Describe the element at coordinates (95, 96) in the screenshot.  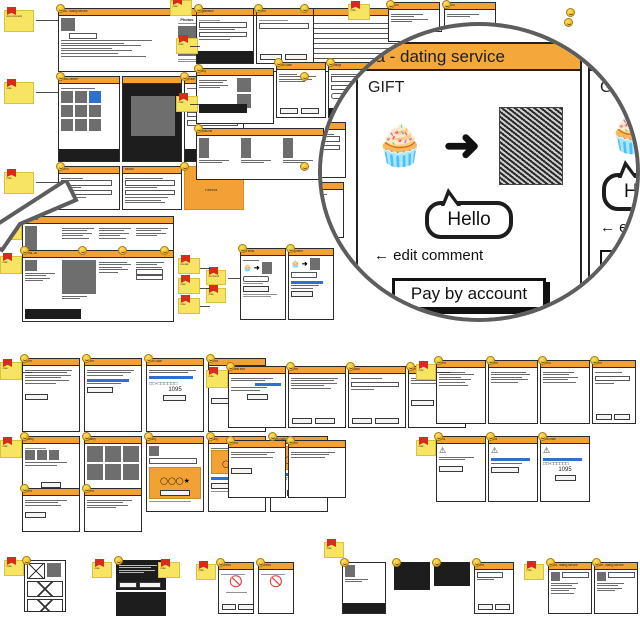
I see `selected-item` at that location.